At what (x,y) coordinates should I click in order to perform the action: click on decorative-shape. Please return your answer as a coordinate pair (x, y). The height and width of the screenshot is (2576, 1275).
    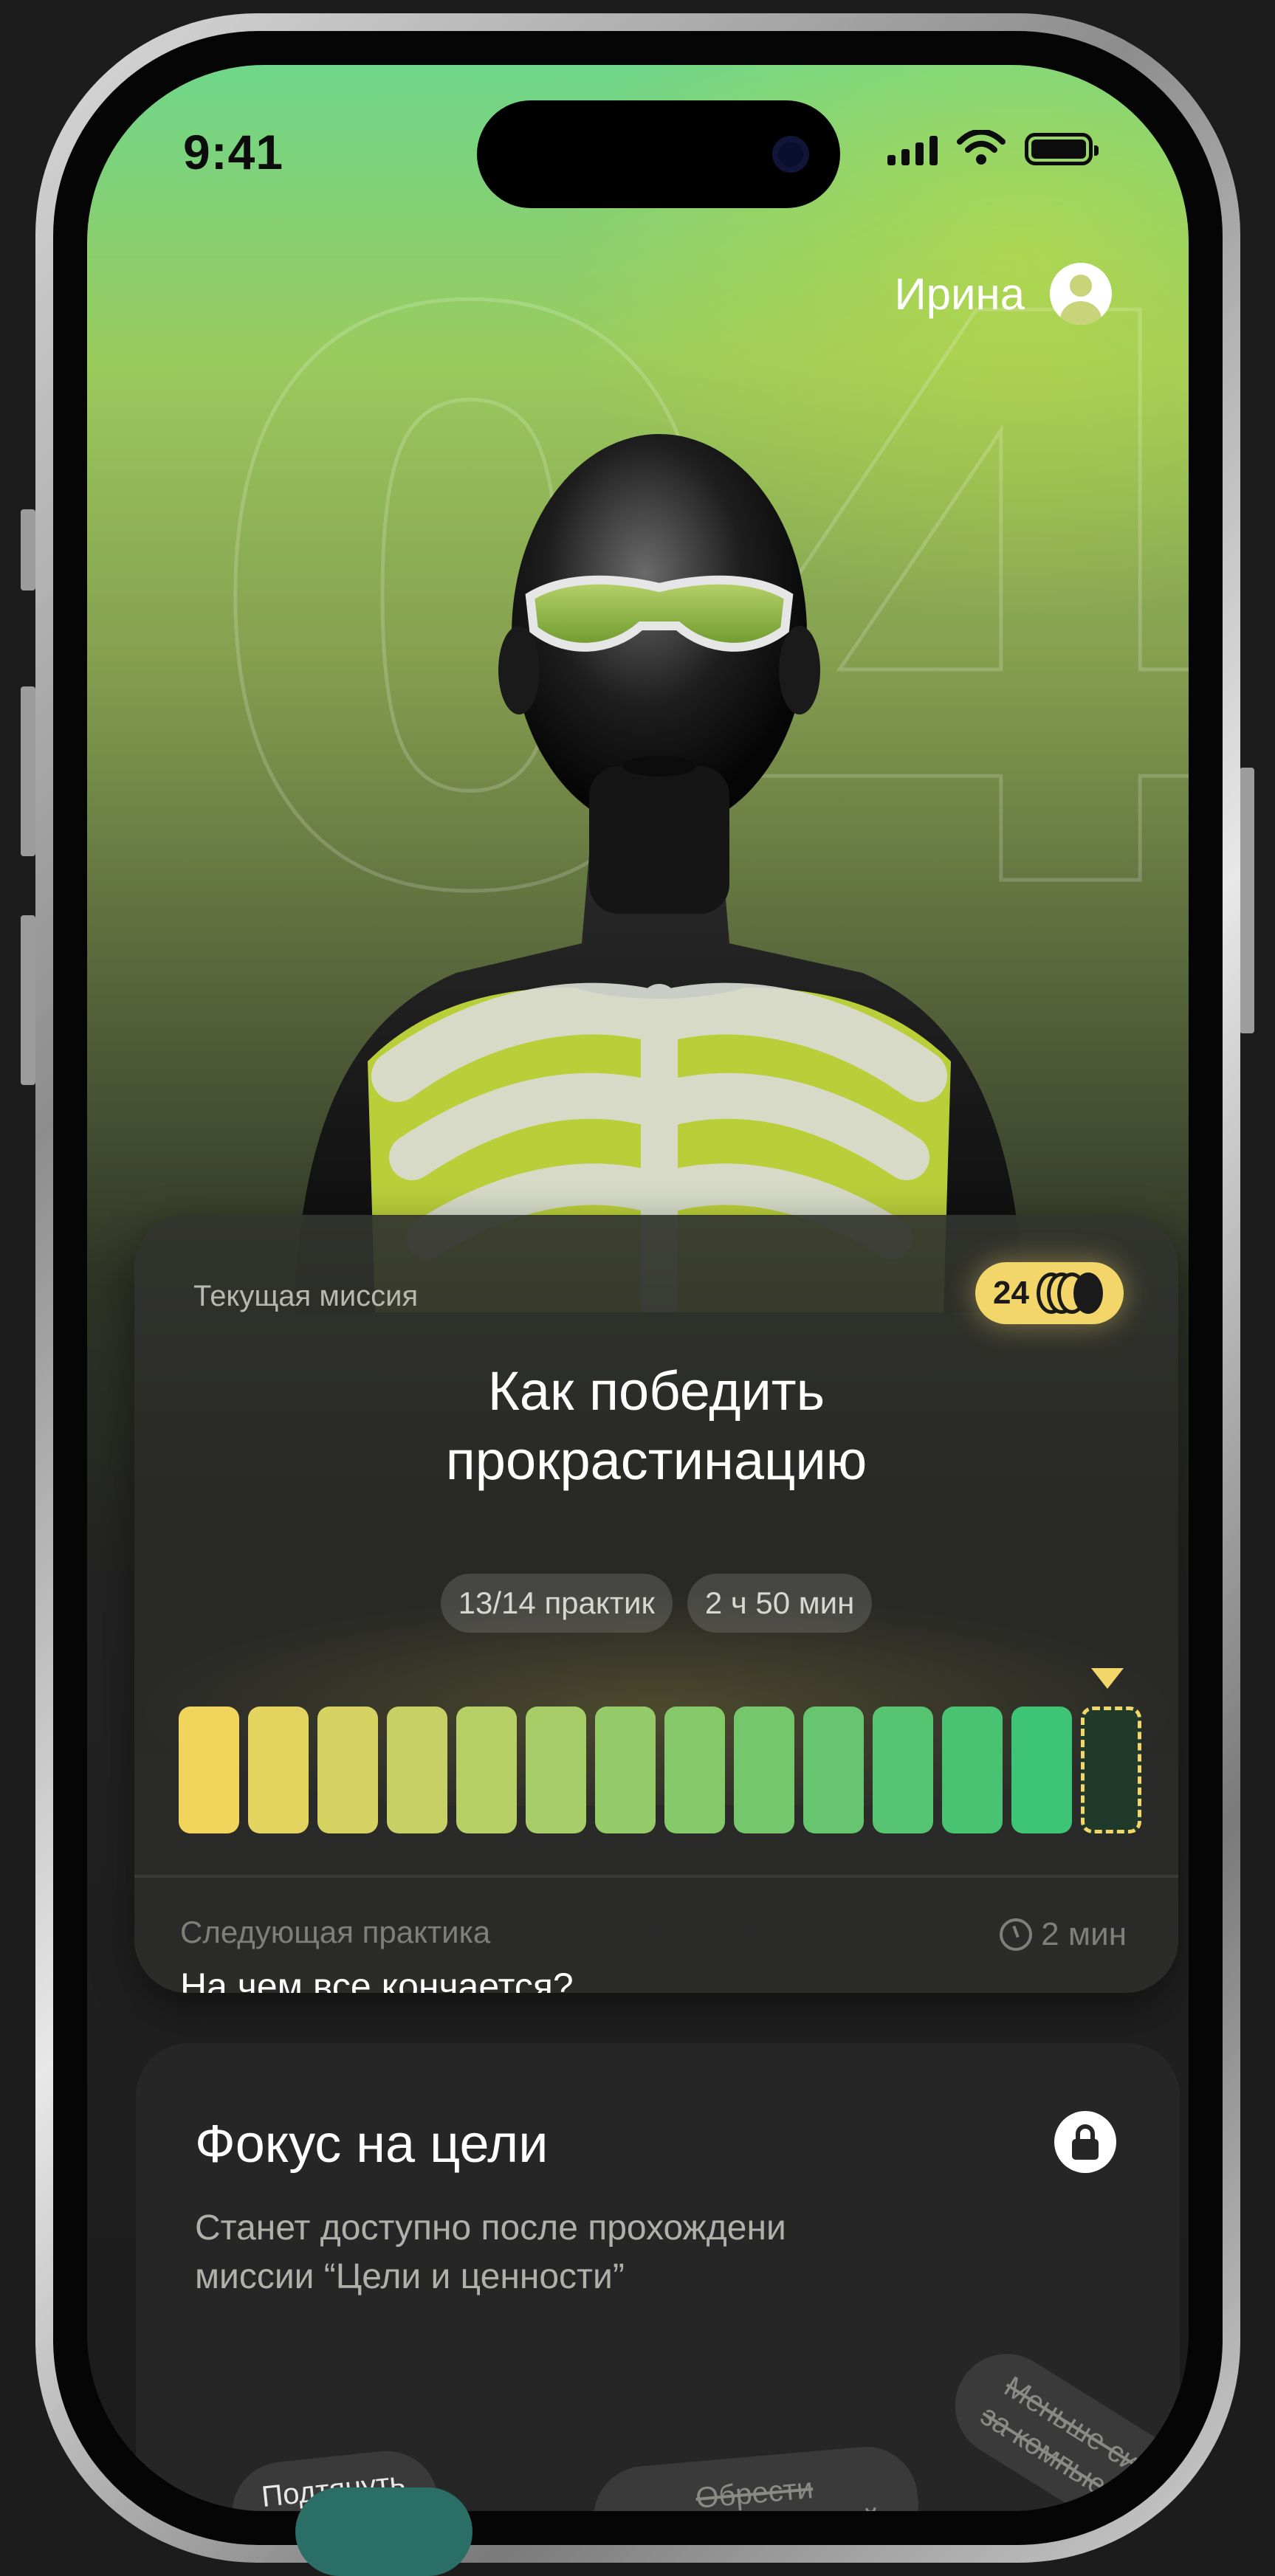
    Looking at the image, I should click on (383, 2532).